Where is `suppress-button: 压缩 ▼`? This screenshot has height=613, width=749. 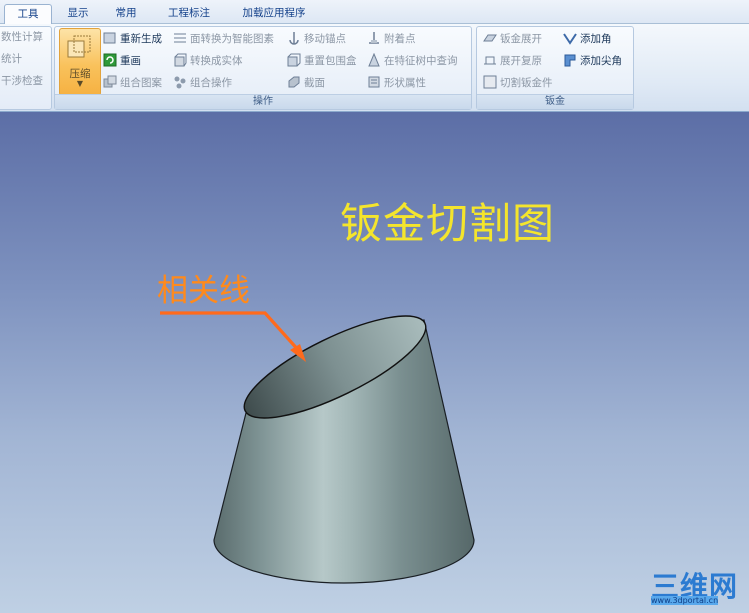
suppress-button: 压缩 ▼ is located at coordinates (80, 62).